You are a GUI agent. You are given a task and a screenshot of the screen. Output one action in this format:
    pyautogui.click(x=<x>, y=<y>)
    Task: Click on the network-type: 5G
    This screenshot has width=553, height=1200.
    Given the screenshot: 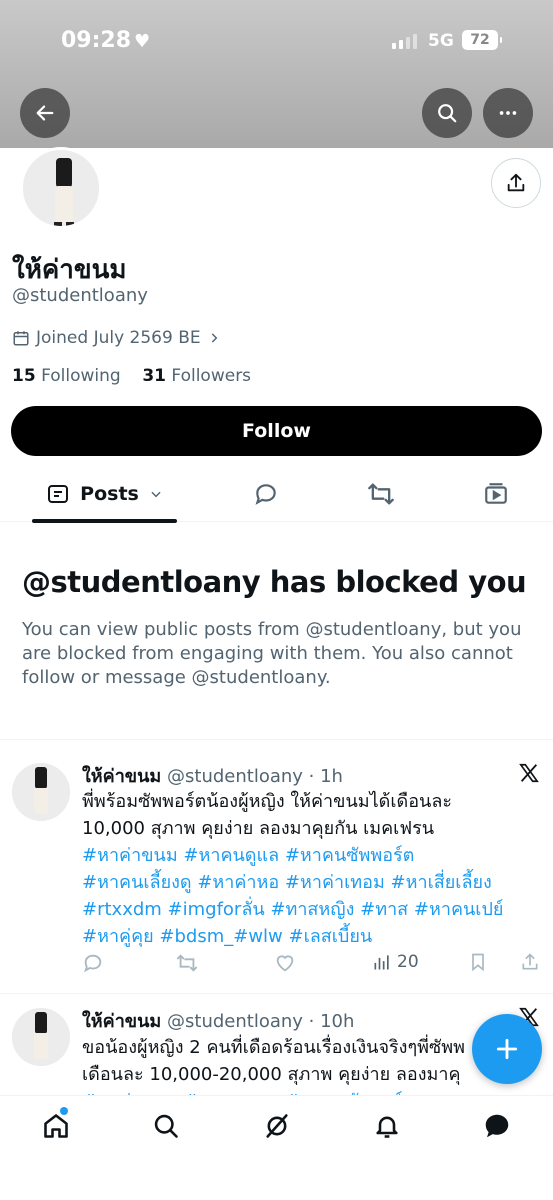 What is the action you would take?
    pyautogui.click(x=441, y=41)
    